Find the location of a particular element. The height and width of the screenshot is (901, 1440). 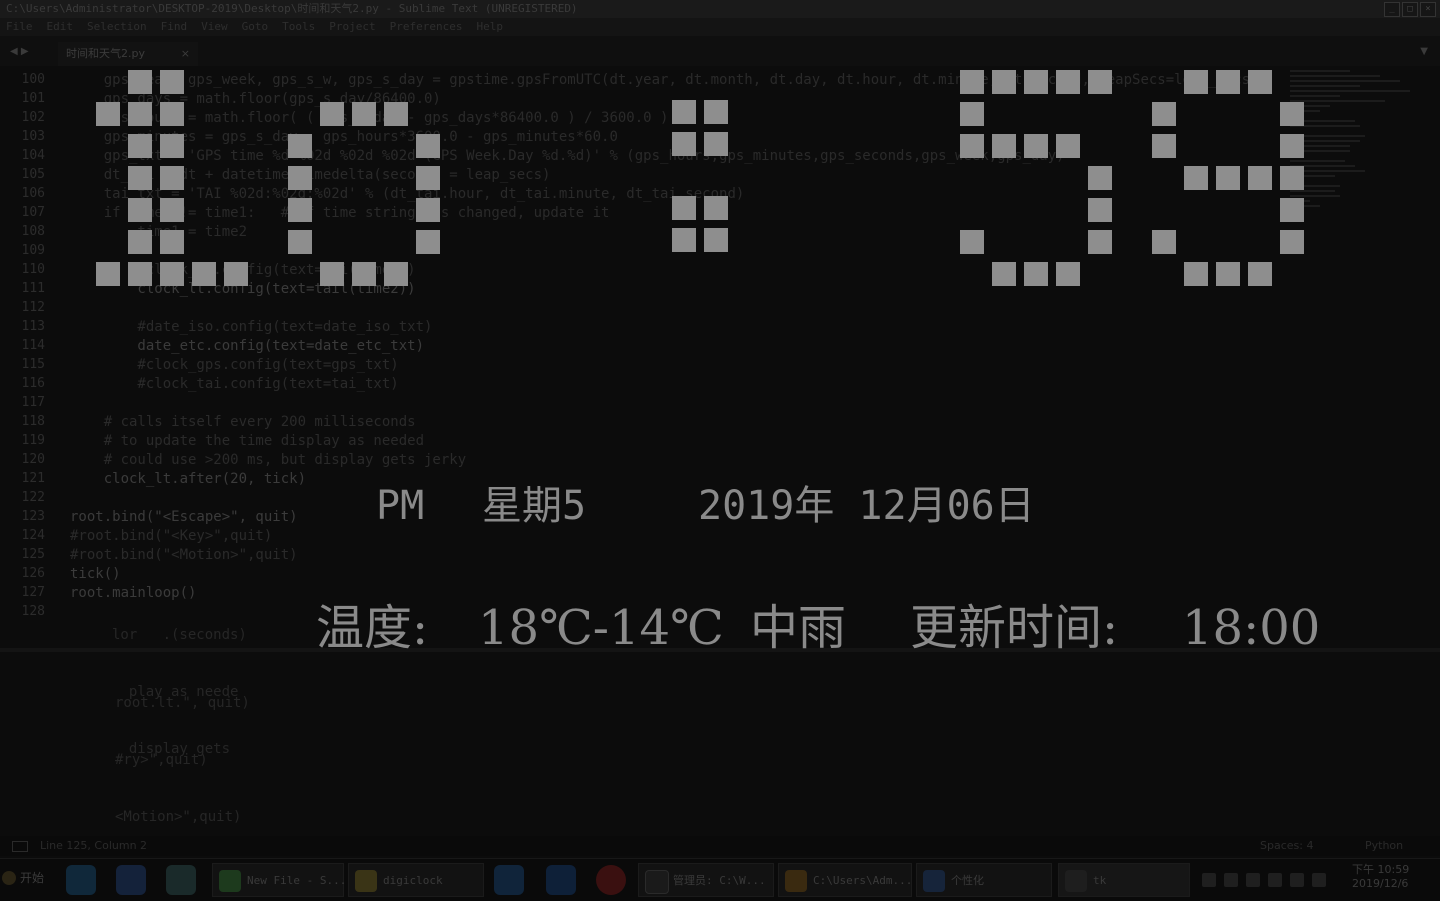

temperature-label: 温度: is located at coordinates (372, 628).